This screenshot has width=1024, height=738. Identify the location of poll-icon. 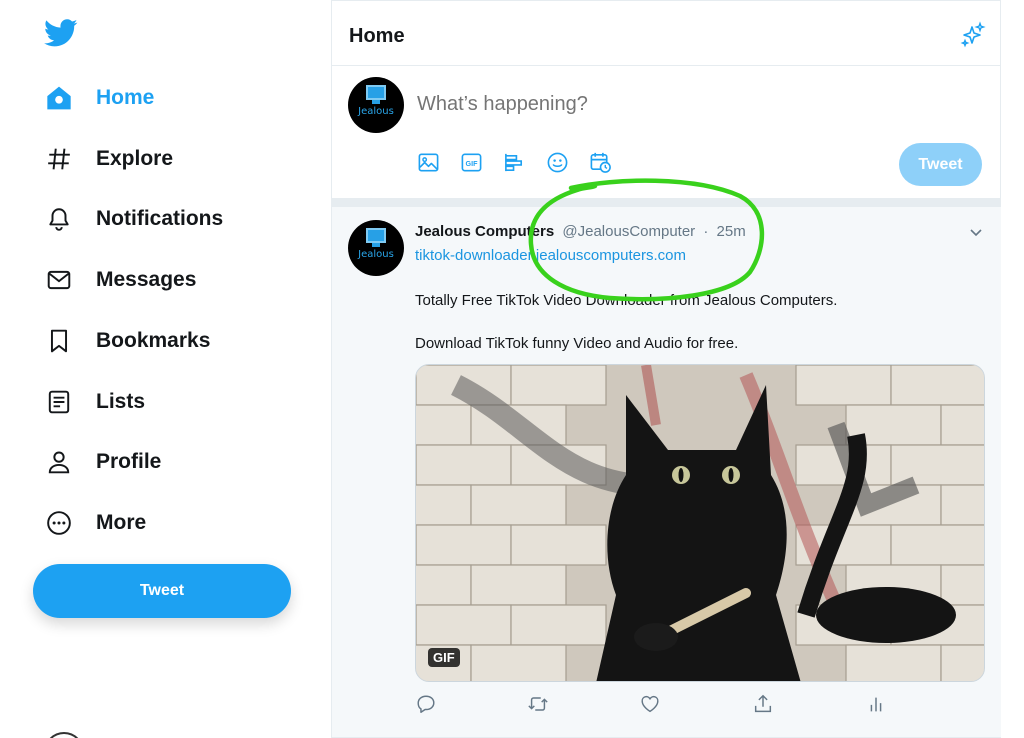
(514, 162).